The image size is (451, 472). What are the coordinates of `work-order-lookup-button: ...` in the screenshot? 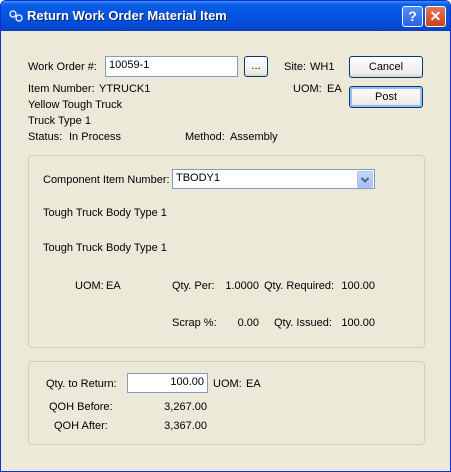 It's located at (256, 66).